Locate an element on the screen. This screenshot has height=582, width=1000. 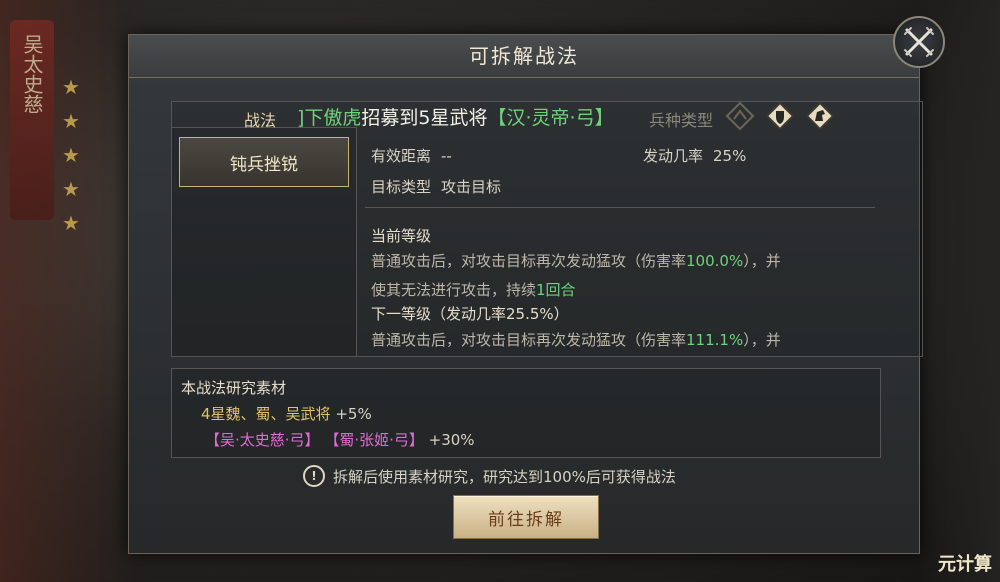
material-hero-1: 【吴·太史慈·弓】 is located at coordinates (262, 440).